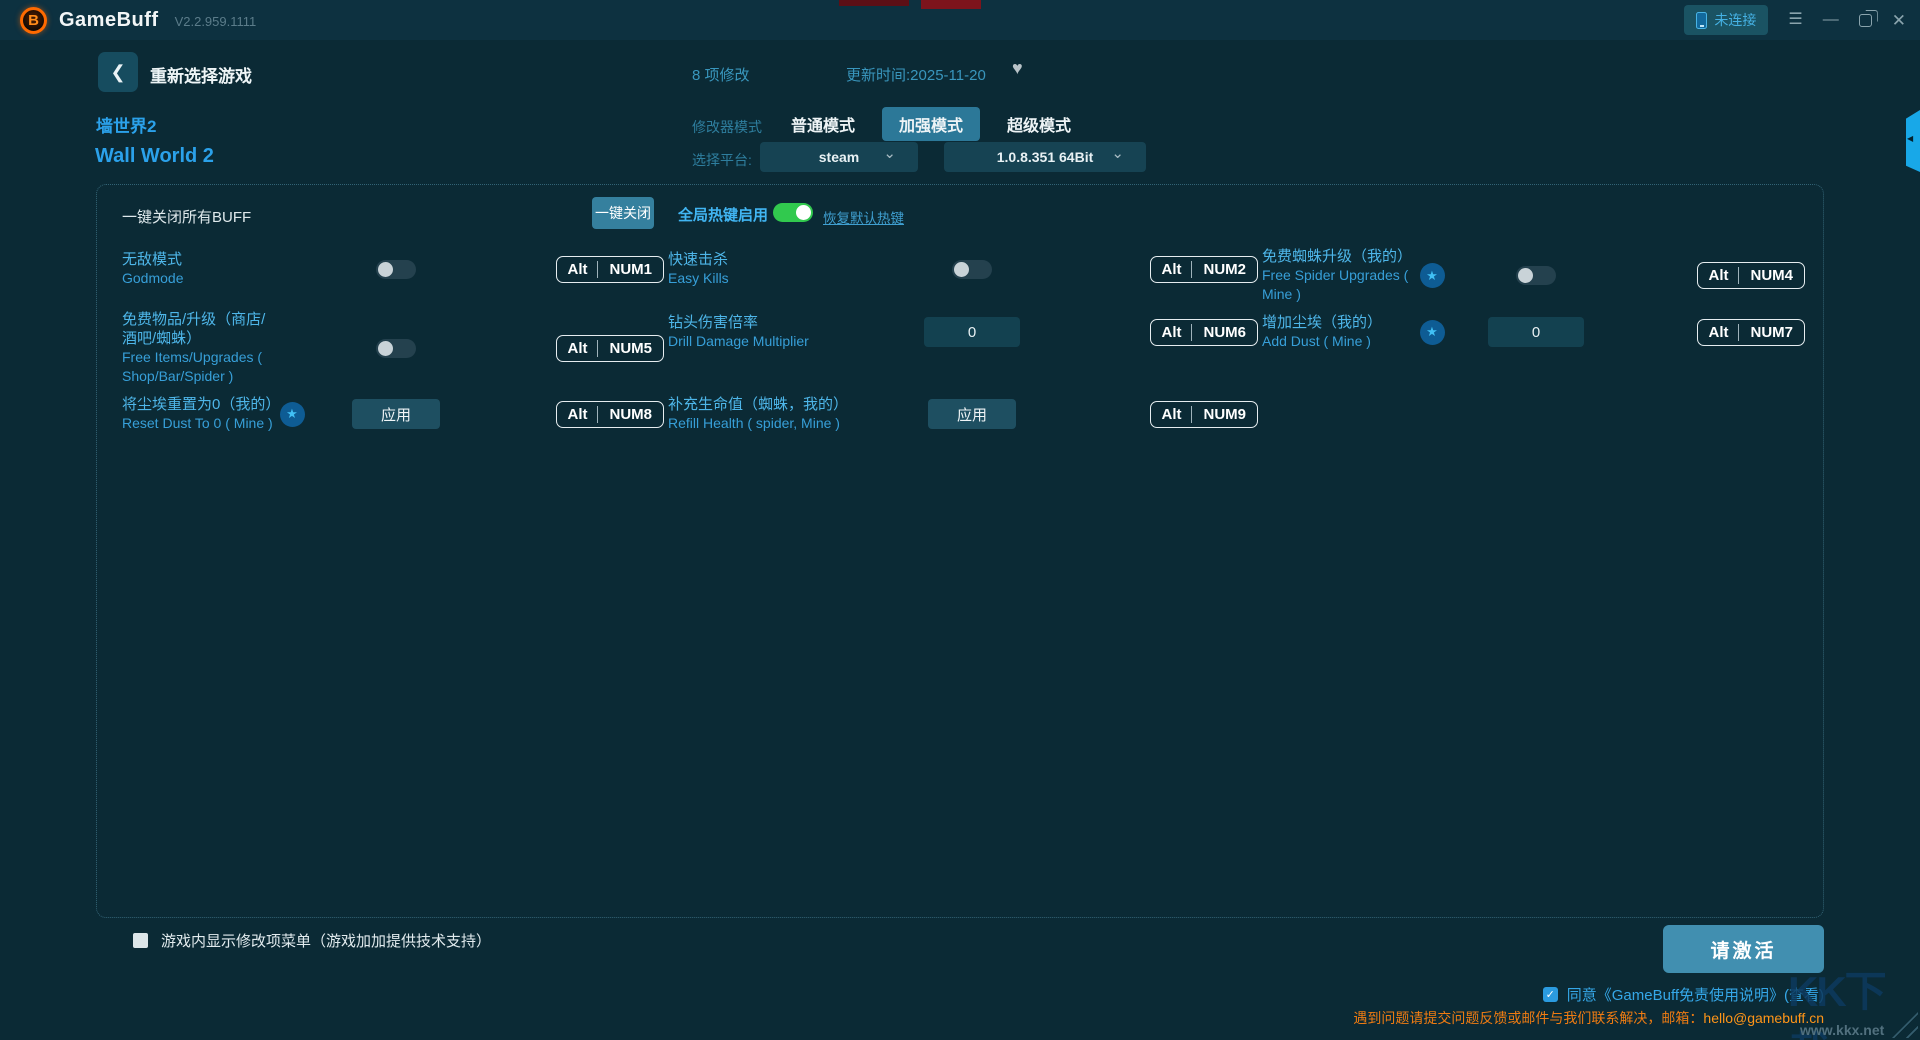  What do you see at coordinates (698, 278) in the screenshot?
I see `cheat-name-en: Easy Kills` at bounding box center [698, 278].